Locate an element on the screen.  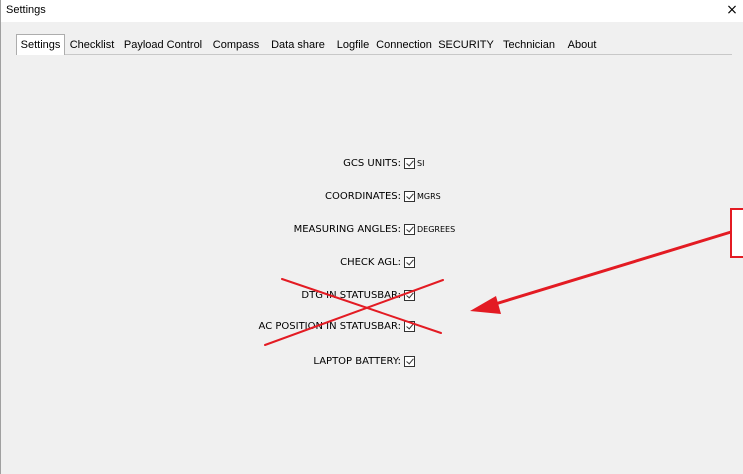
gcs-units-checkbox is located at coordinates (409, 163).